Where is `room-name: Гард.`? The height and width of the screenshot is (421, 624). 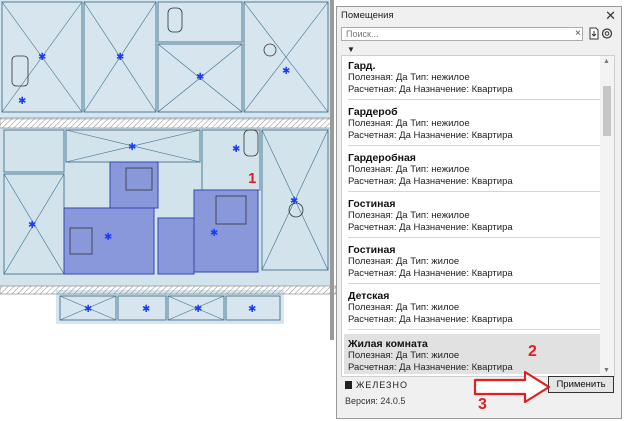
room-name: Гард. is located at coordinates (362, 66).